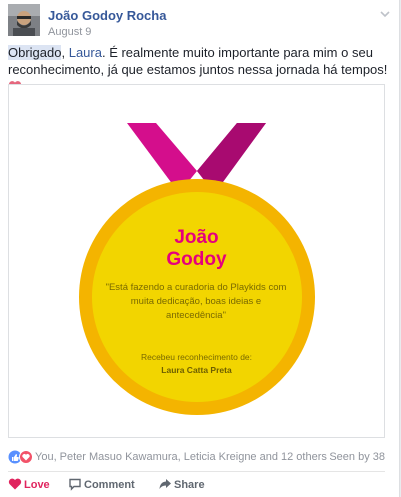  What do you see at coordinates (85, 52) in the screenshot?
I see `mention-link: Laura` at bounding box center [85, 52].